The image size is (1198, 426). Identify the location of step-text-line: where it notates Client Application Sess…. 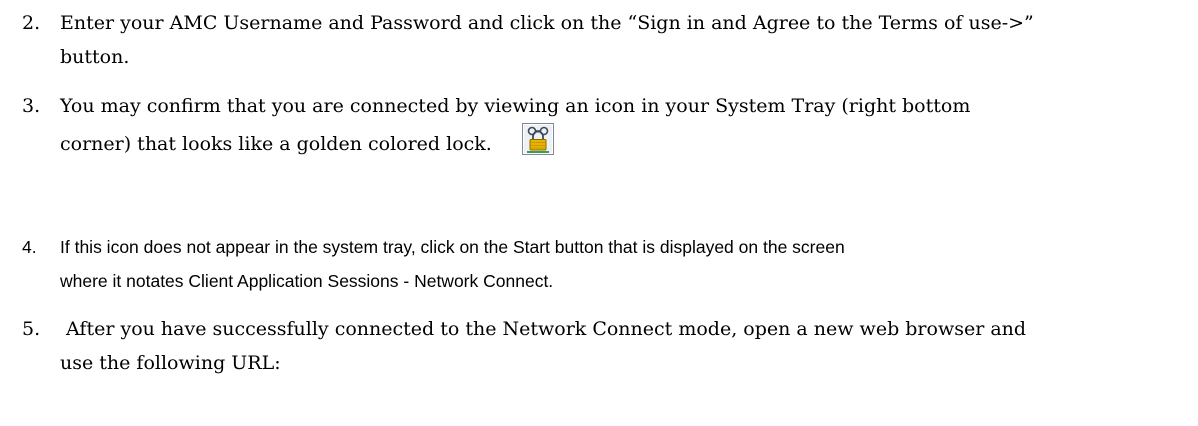
(307, 281).